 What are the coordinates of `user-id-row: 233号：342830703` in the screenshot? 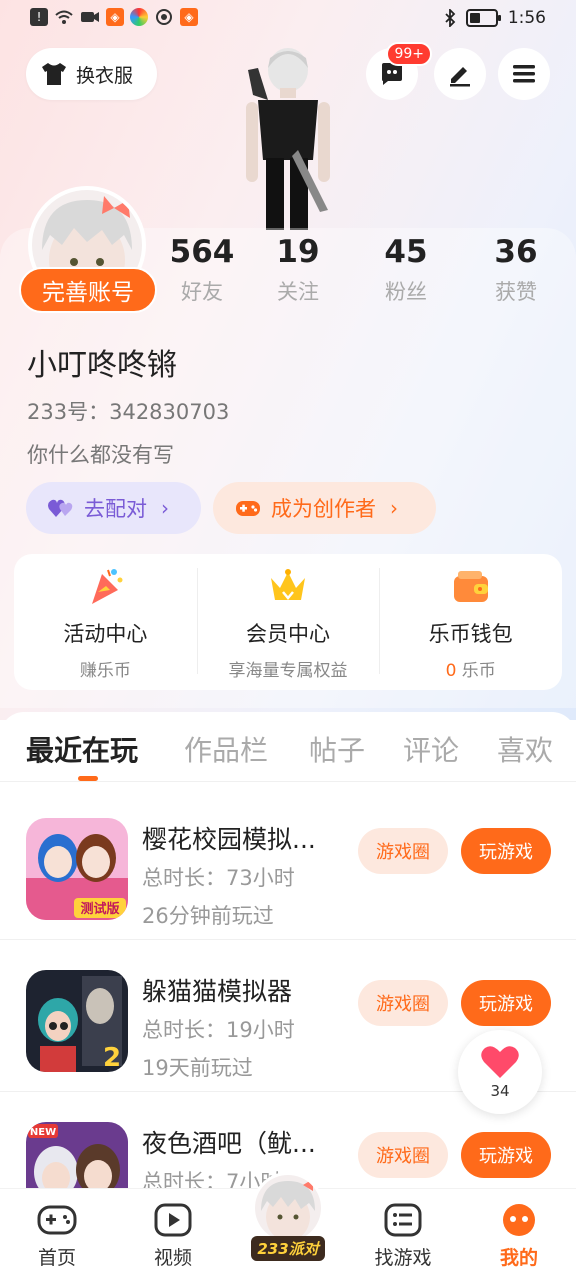 It's located at (128, 411).